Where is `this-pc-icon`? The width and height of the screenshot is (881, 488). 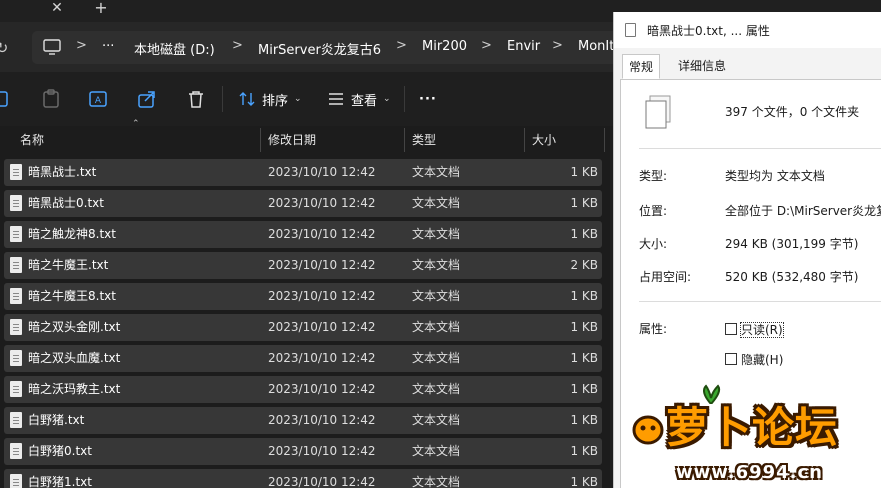 this-pc-icon is located at coordinates (52, 47).